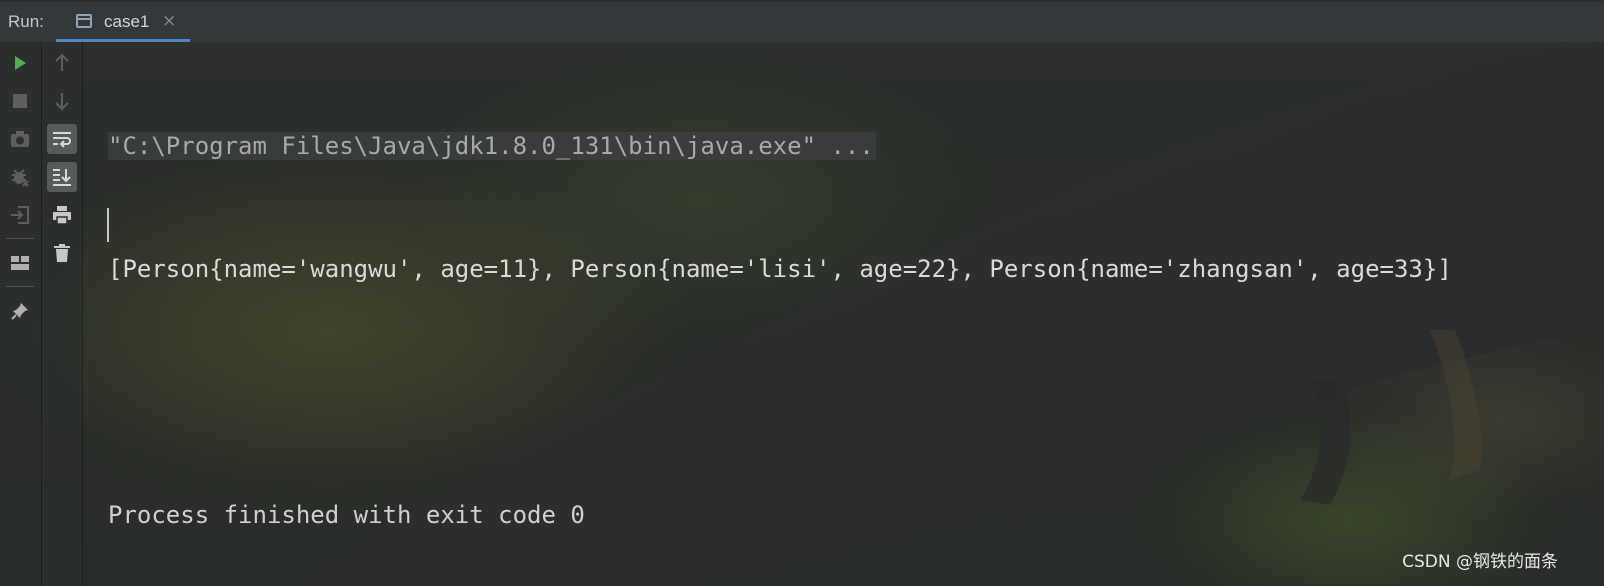  Describe the element at coordinates (1480, 562) in the screenshot. I see `watermark: CSDN @钢铁的面条` at that location.